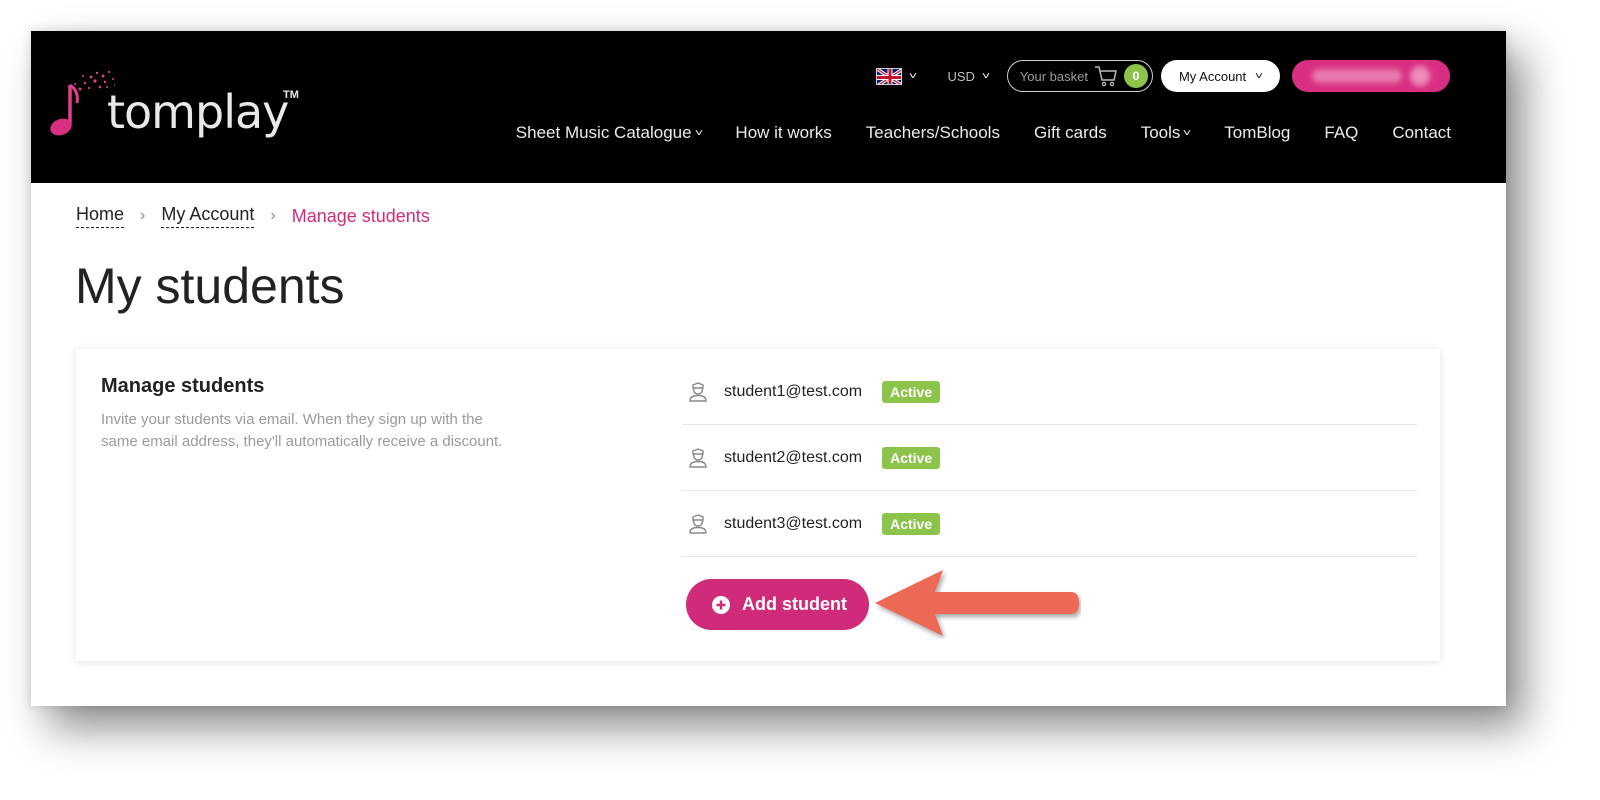 The image size is (1600, 800). I want to click on nav-sheet-music-catalogue: Sheet Music Catalogue ˅, so click(609, 133).